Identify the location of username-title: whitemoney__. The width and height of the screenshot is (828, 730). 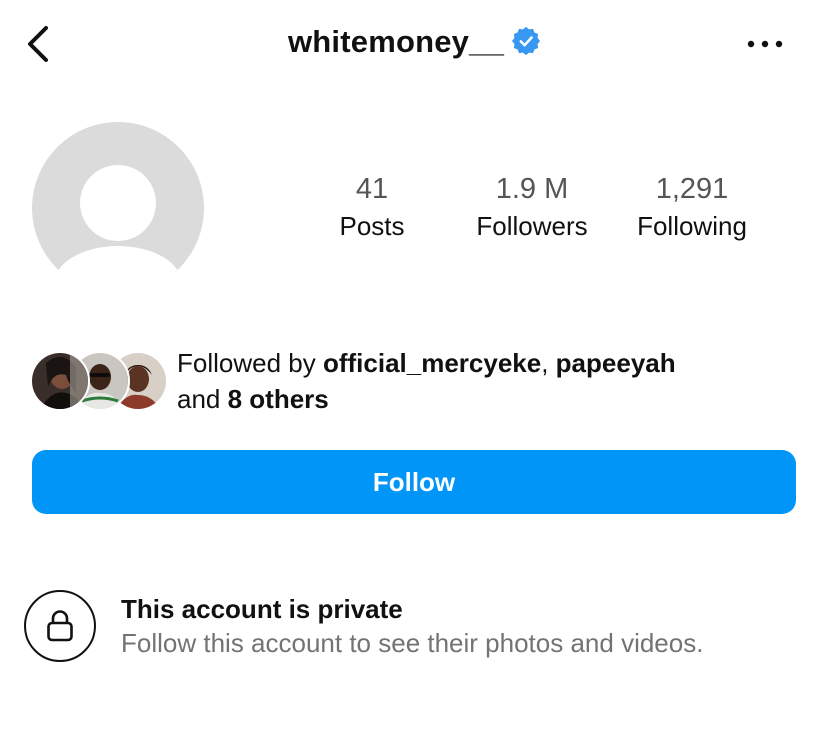
(396, 41).